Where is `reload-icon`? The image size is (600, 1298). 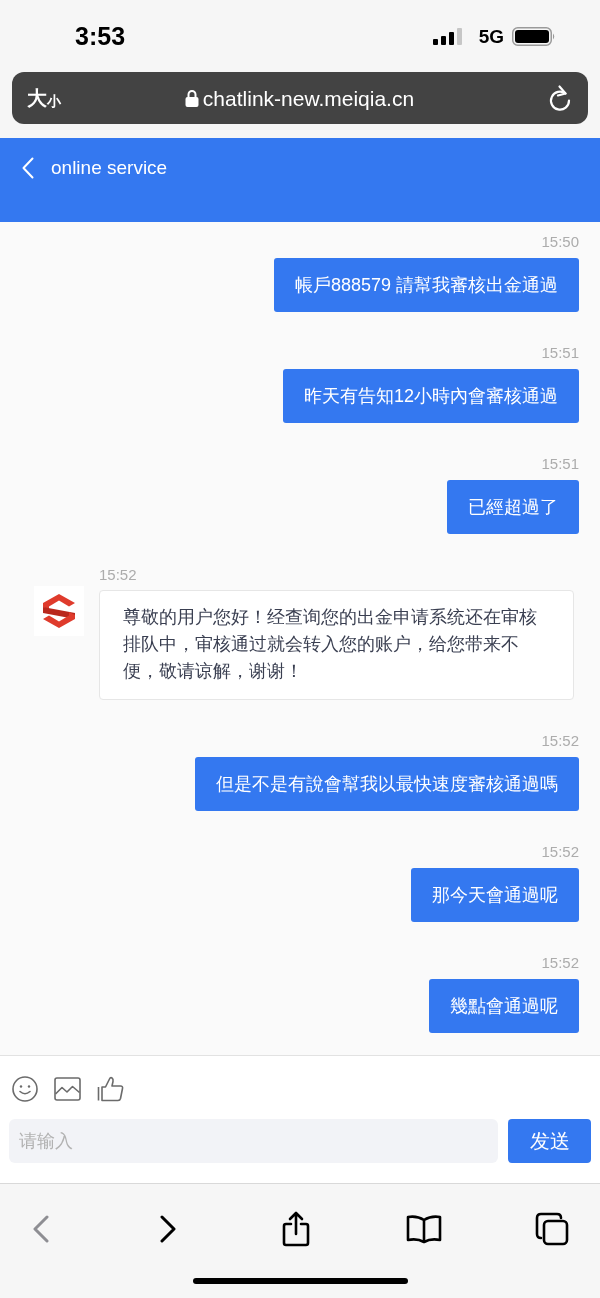
reload-icon is located at coordinates (560, 98).